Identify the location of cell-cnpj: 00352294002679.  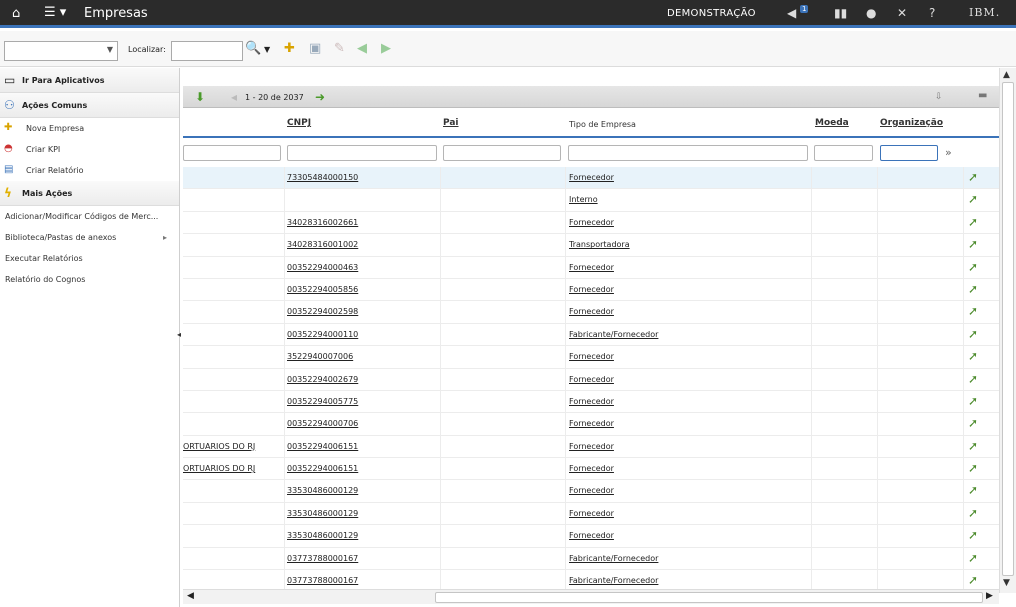
(322, 379).